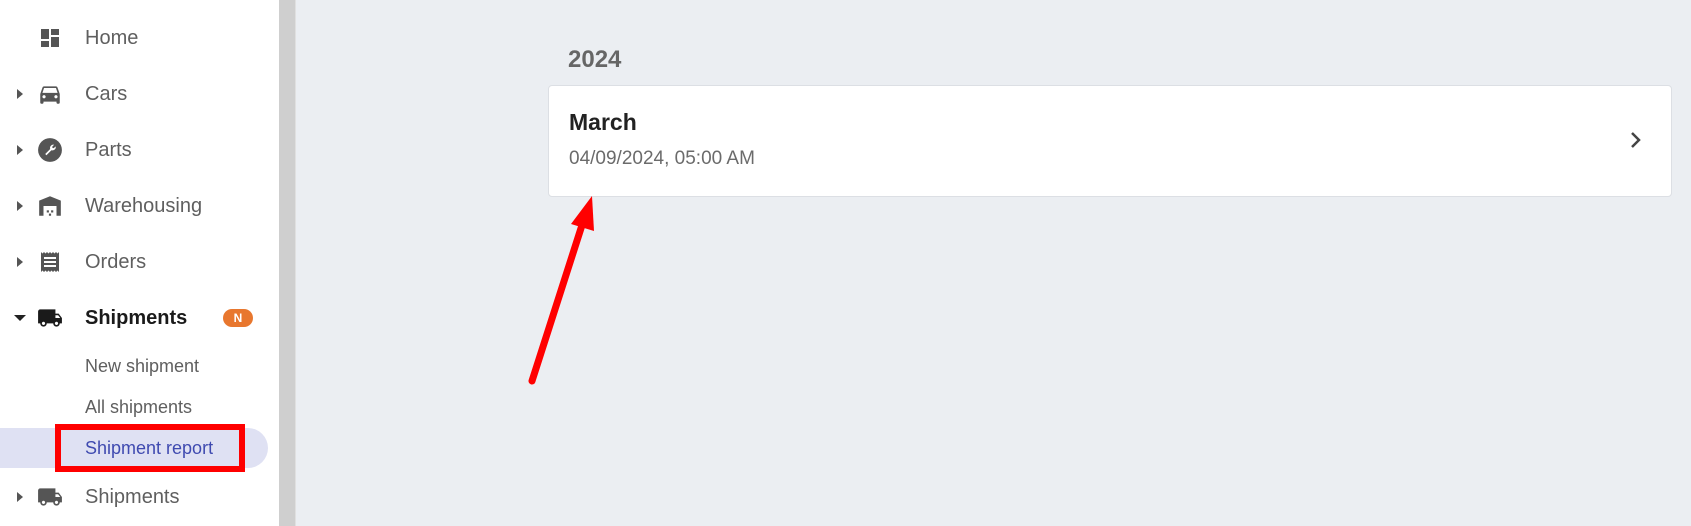  What do you see at coordinates (50, 262) in the screenshot?
I see `receipt-icon` at bounding box center [50, 262].